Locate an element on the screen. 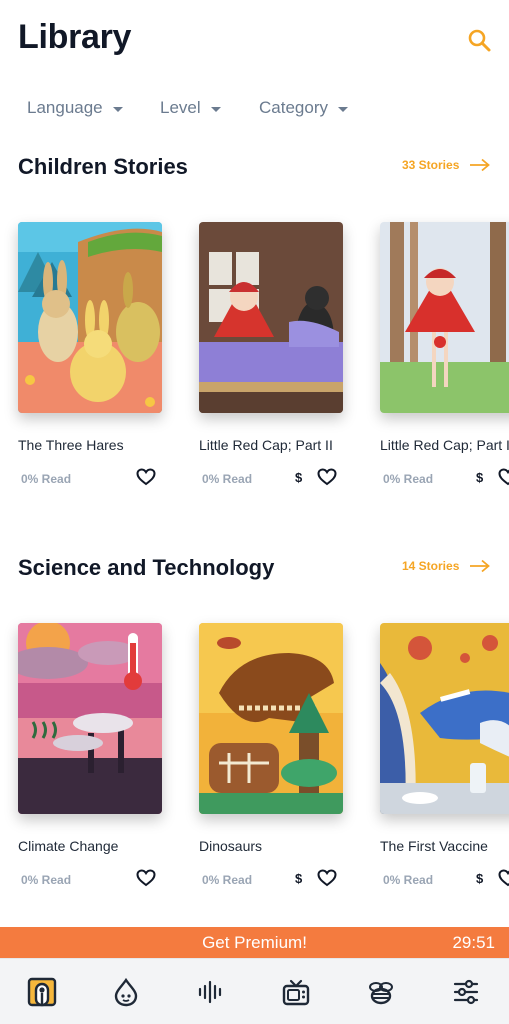 The width and height of the screenshot is (509, 1024). nav-tv is located at coordinates (296, 992).